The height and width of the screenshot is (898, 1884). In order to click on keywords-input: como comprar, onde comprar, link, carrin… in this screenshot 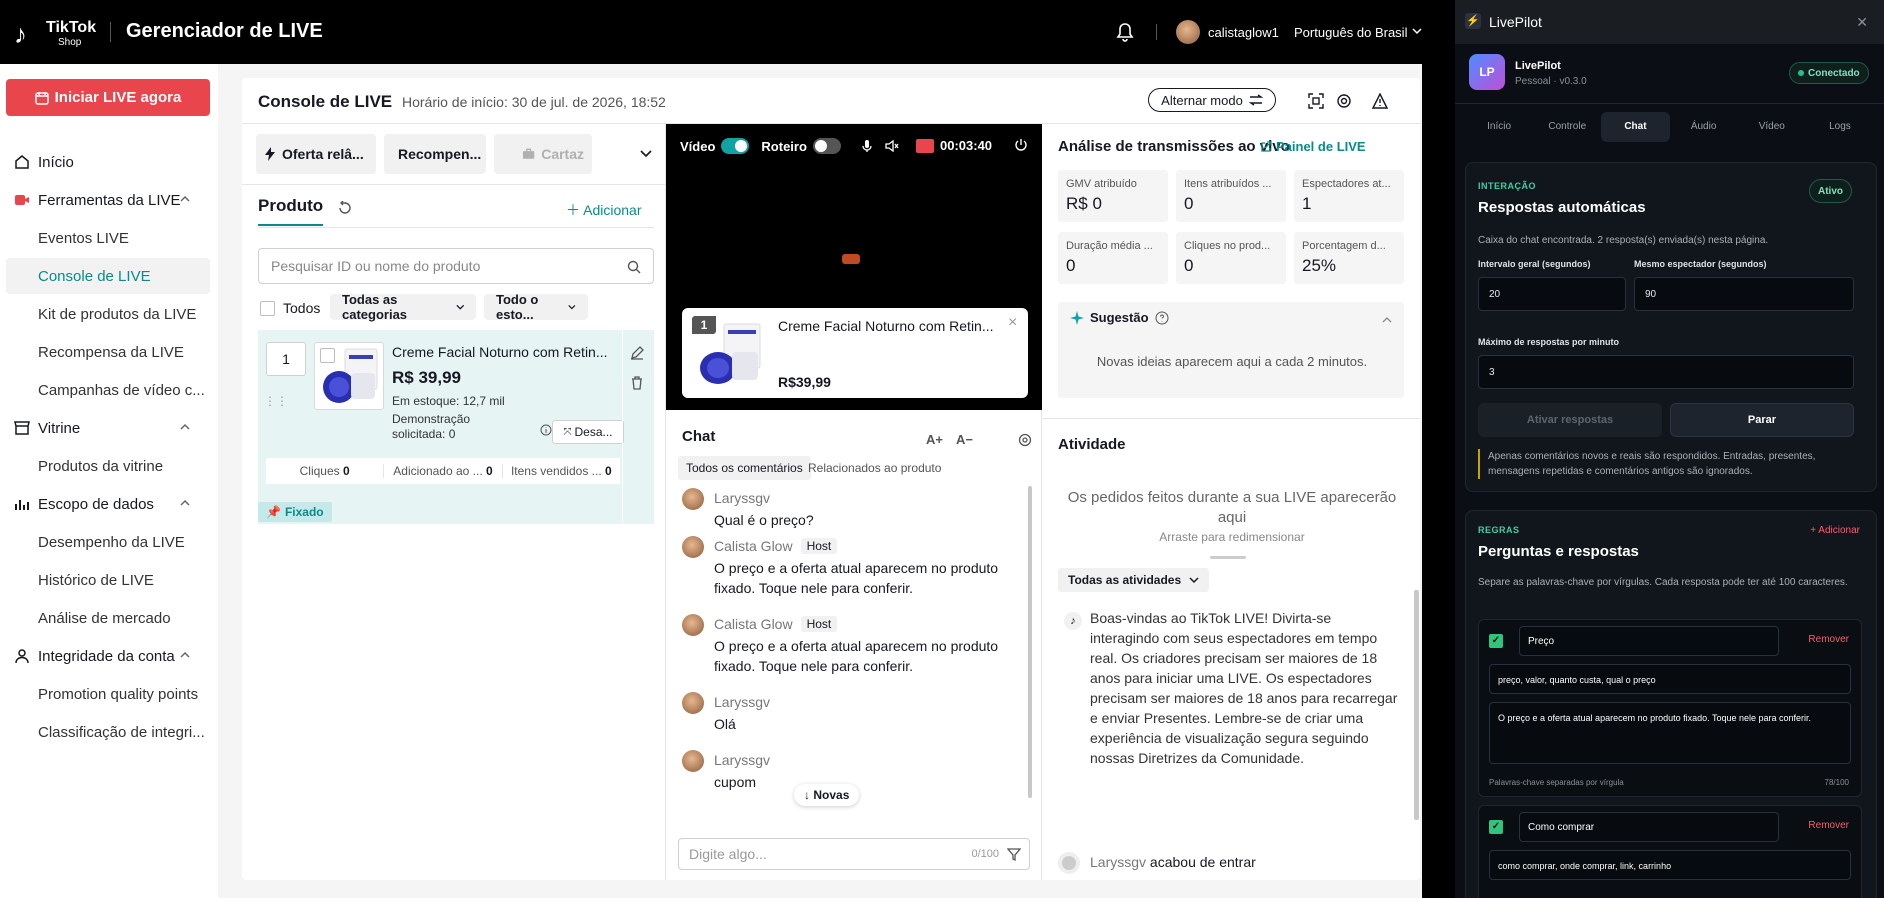, I will do `click(1670, 865)`.